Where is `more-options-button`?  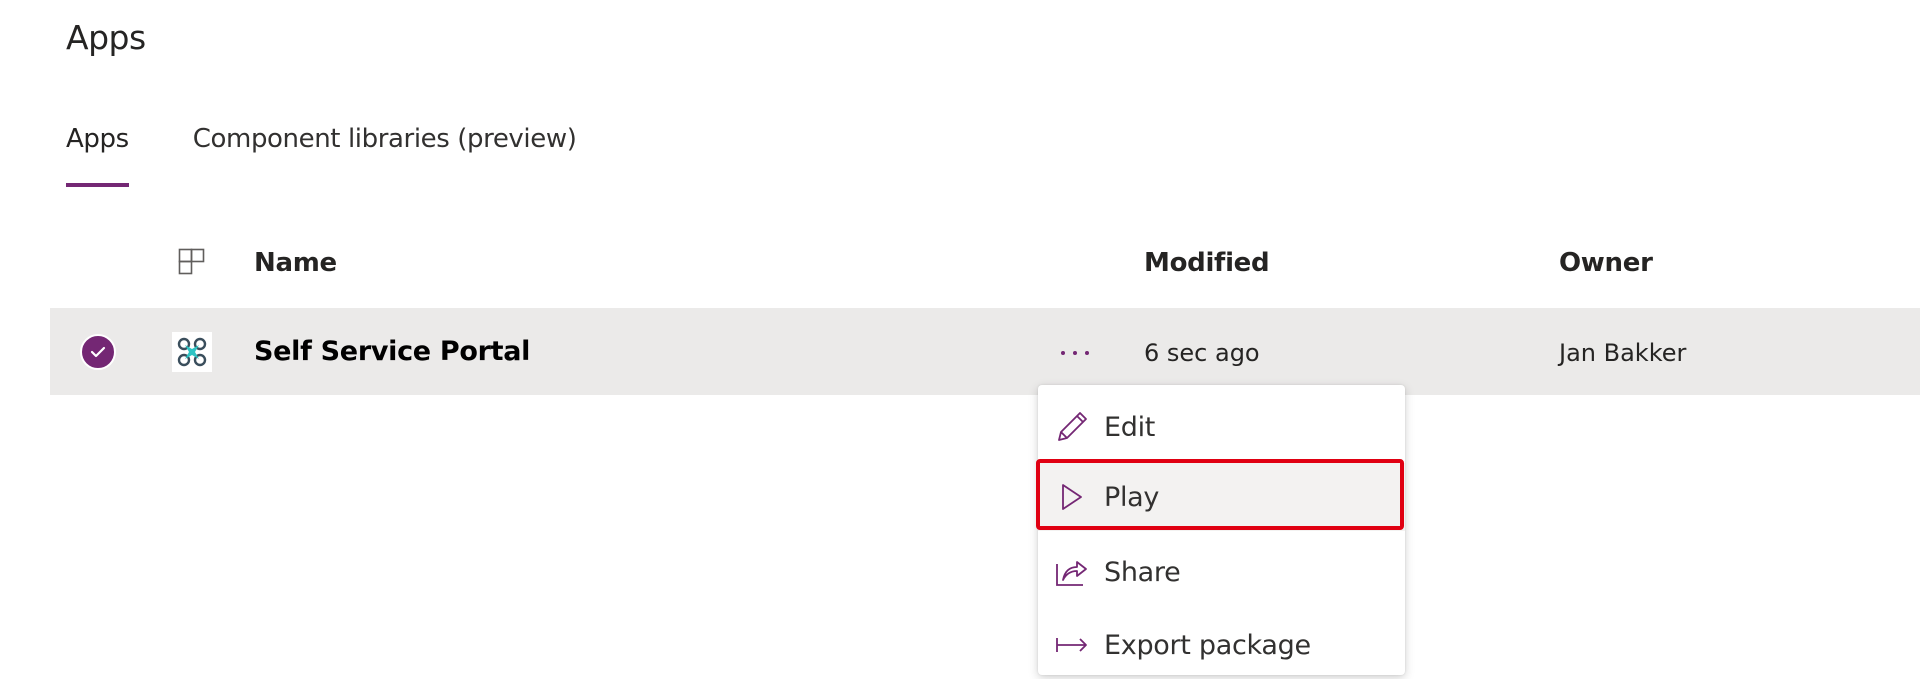
more-options-button is located at coordinates (1075, 353).